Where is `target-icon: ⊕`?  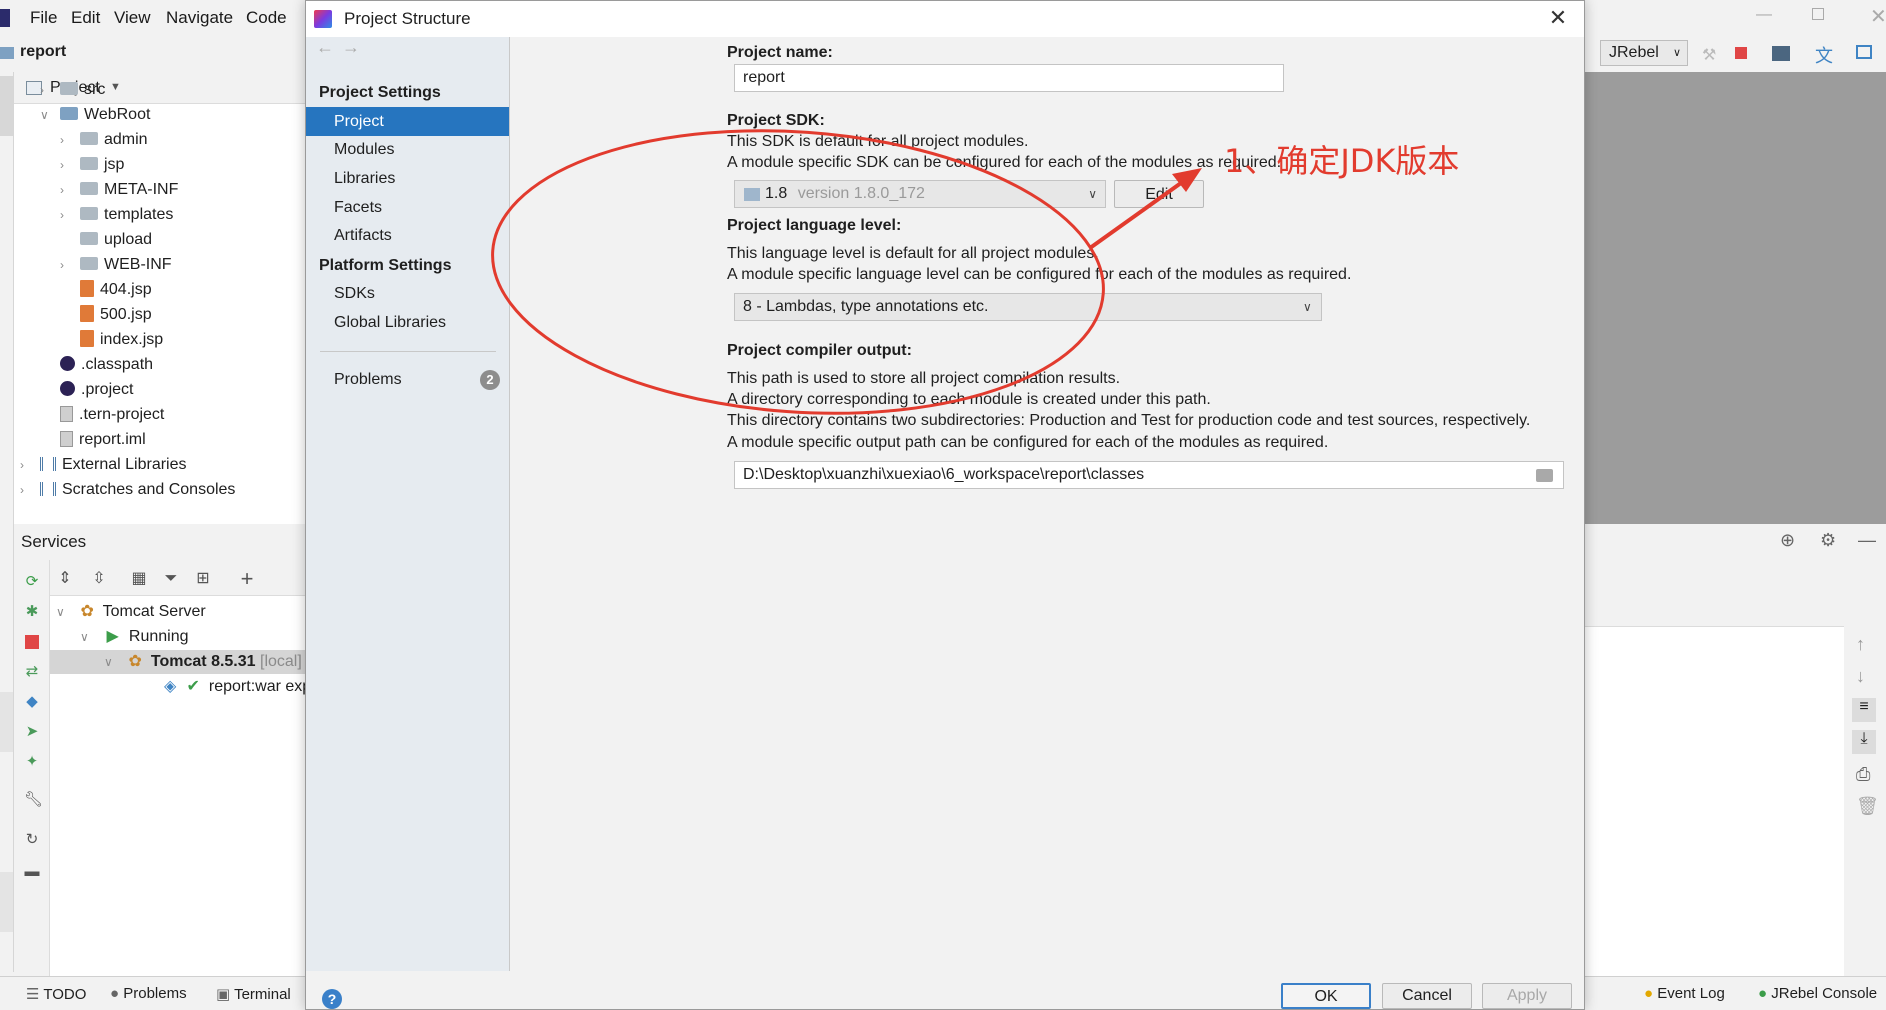
target-icon: ⊕ is located at coordinates (1787, 540).